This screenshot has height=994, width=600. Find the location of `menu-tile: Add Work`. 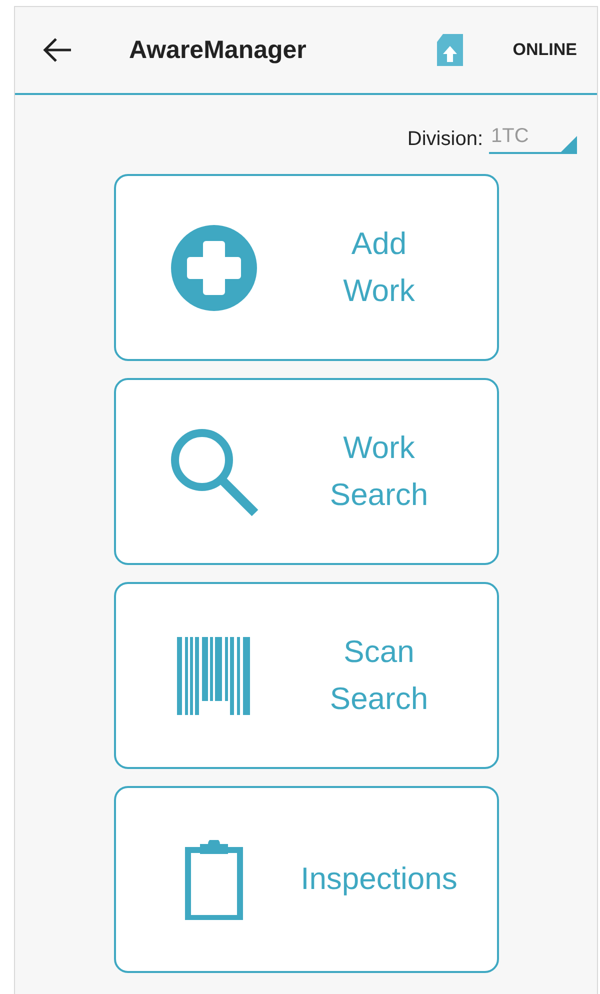

menu-tile: Add Work is located at coordinates (306, 267).